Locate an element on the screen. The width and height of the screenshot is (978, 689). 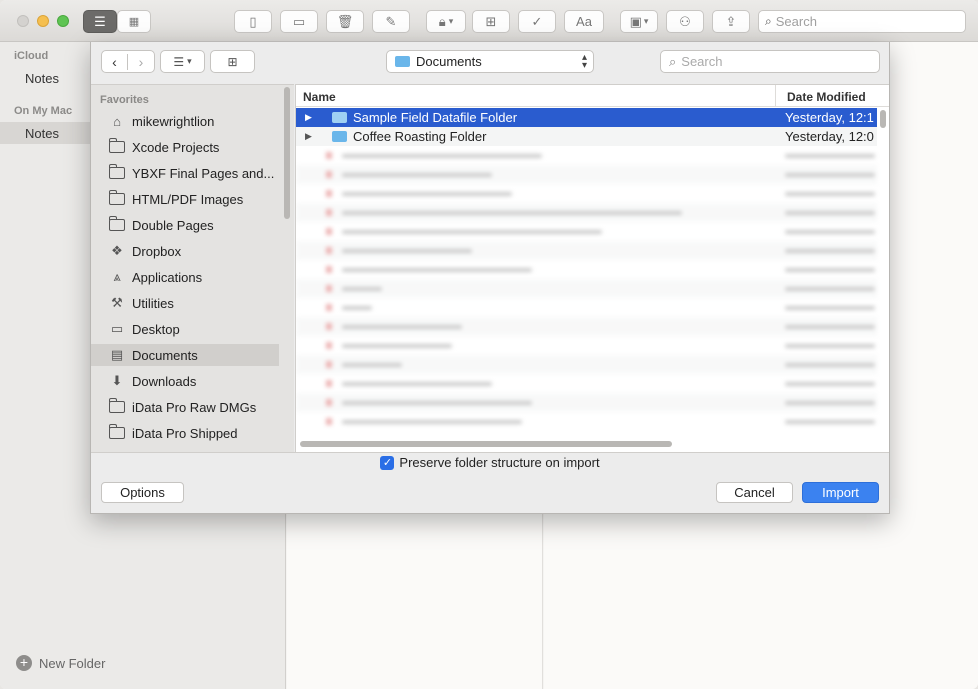
options-button: Options is located at coordinates (142, 492).